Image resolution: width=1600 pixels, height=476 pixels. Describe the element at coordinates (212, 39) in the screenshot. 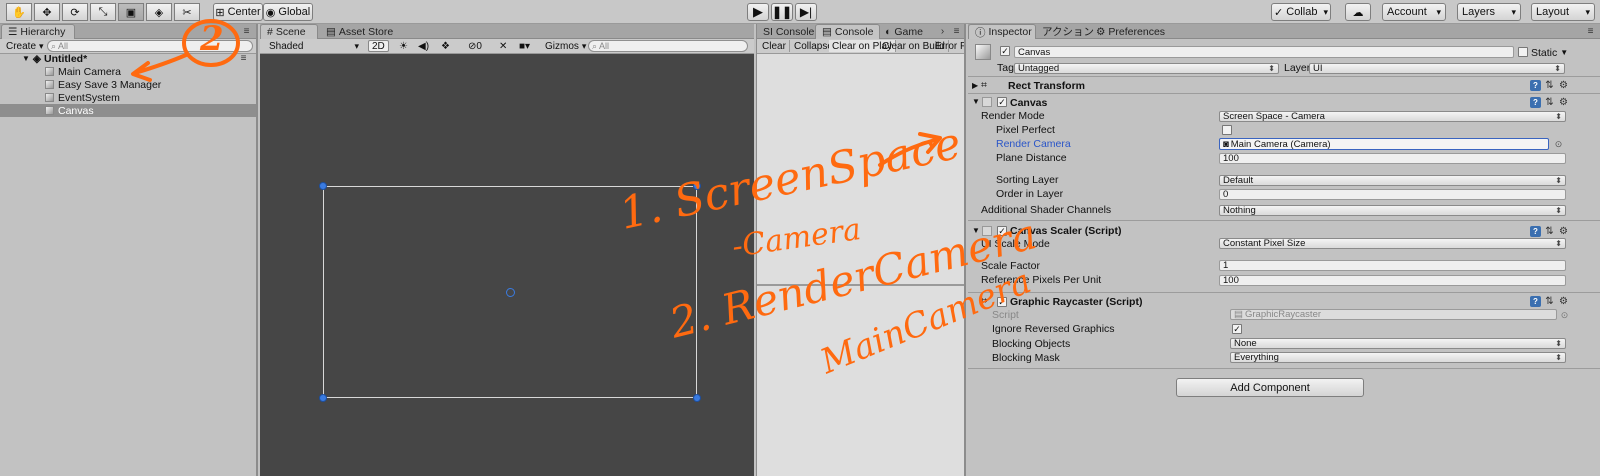

I see `annotation-circle-number: 2` at that location.